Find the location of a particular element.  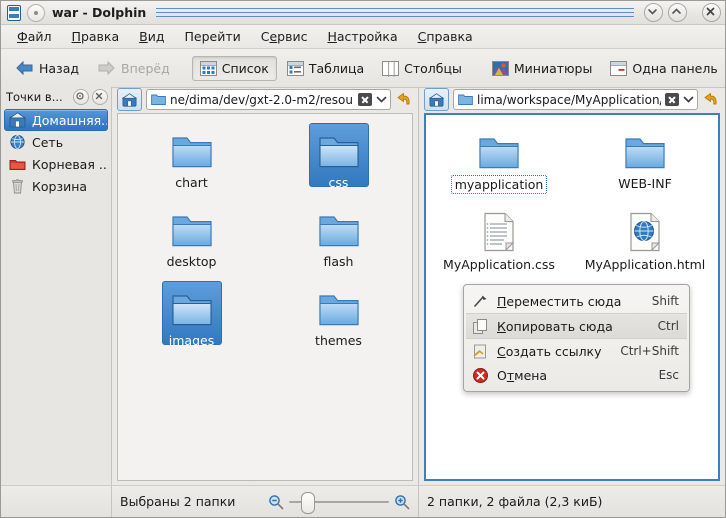

menu-item-settings: Настройка is located at coordinates (362, 36).